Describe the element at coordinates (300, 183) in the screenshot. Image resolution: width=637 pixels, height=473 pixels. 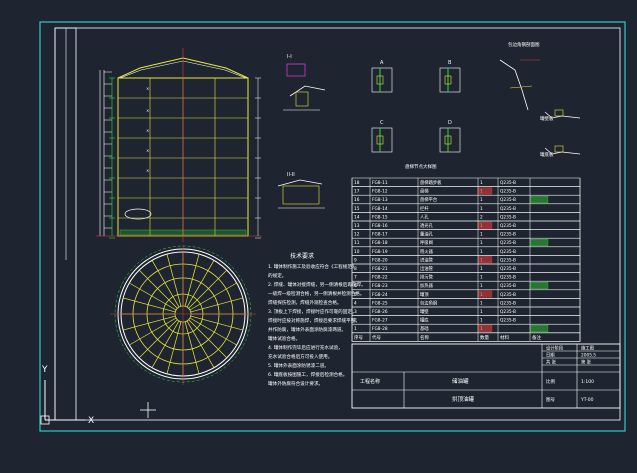
I see `detail-b-shape` at that location.